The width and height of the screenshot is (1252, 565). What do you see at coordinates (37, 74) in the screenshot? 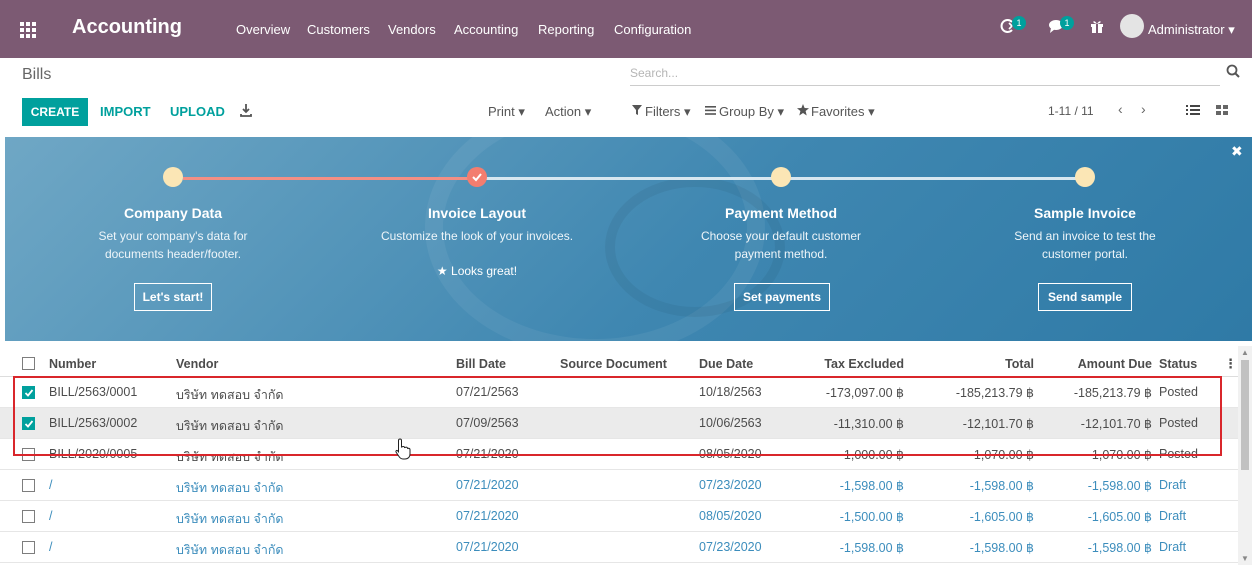
I see `page-title: Bills` at bounding box center [37, 74].